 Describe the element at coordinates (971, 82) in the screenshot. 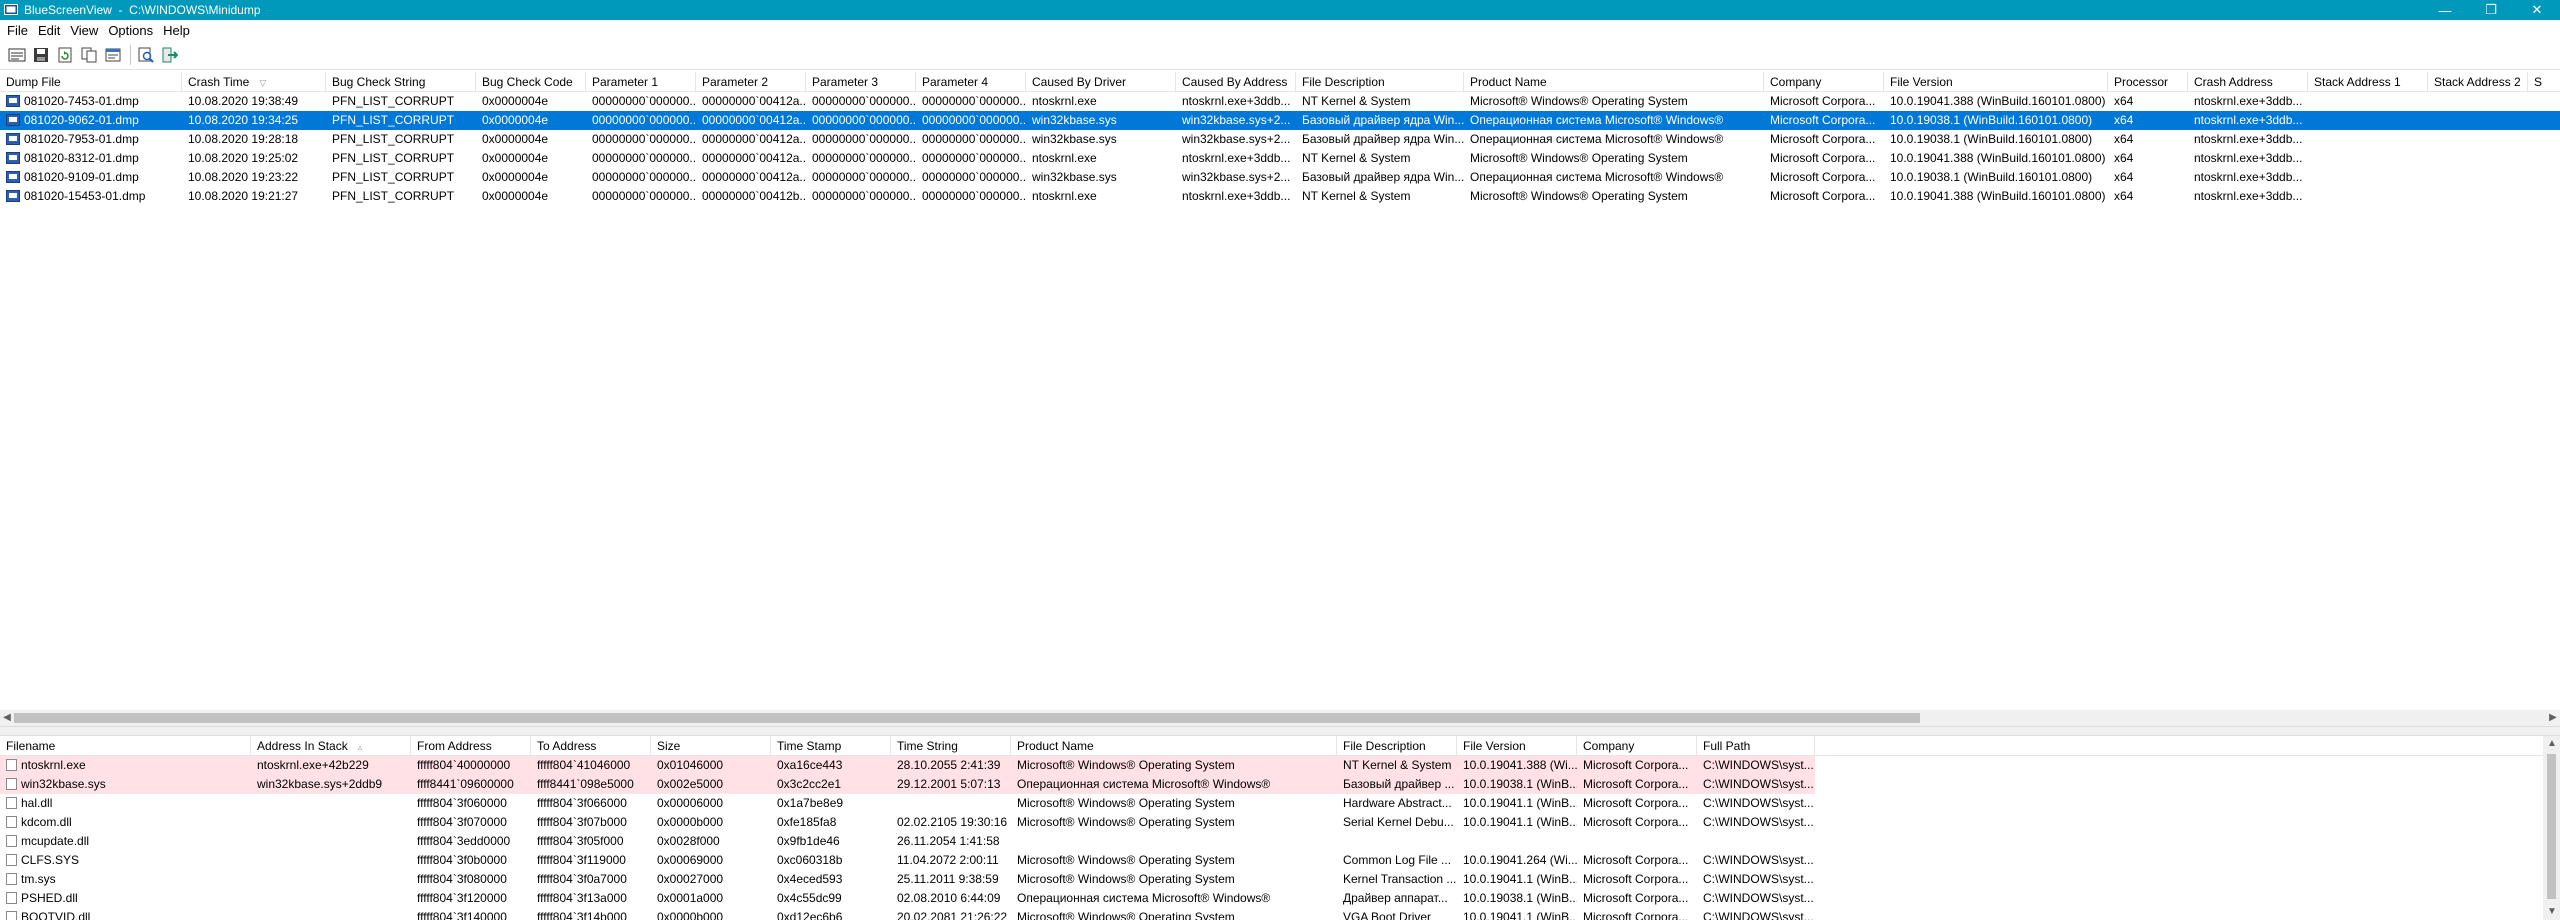

I see `column-header-parameter-4: Parameter 4` at that location.